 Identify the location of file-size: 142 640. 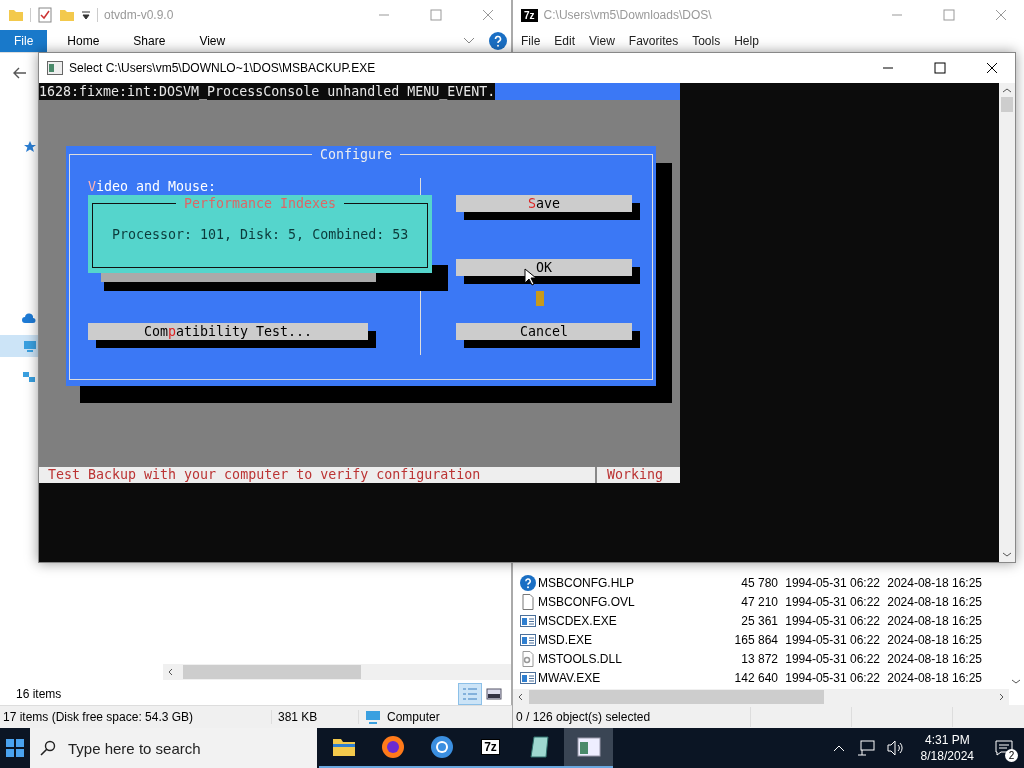
(755, 677).